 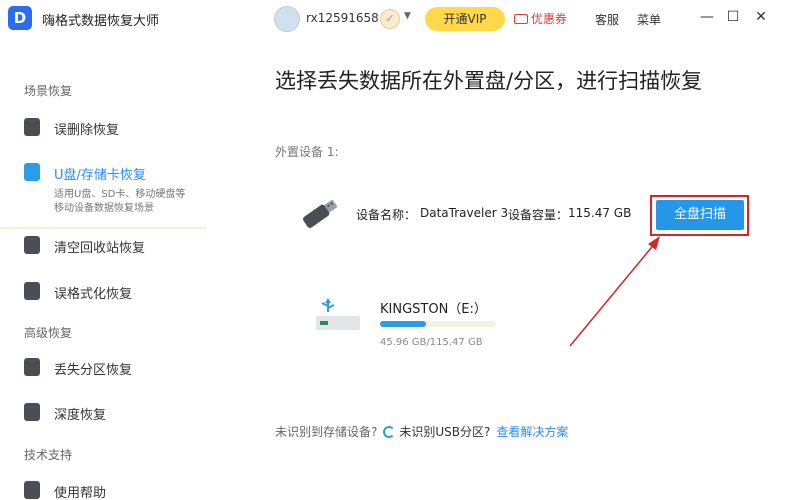 I want to click on close-button: ✕, so click(x=761, y=17).